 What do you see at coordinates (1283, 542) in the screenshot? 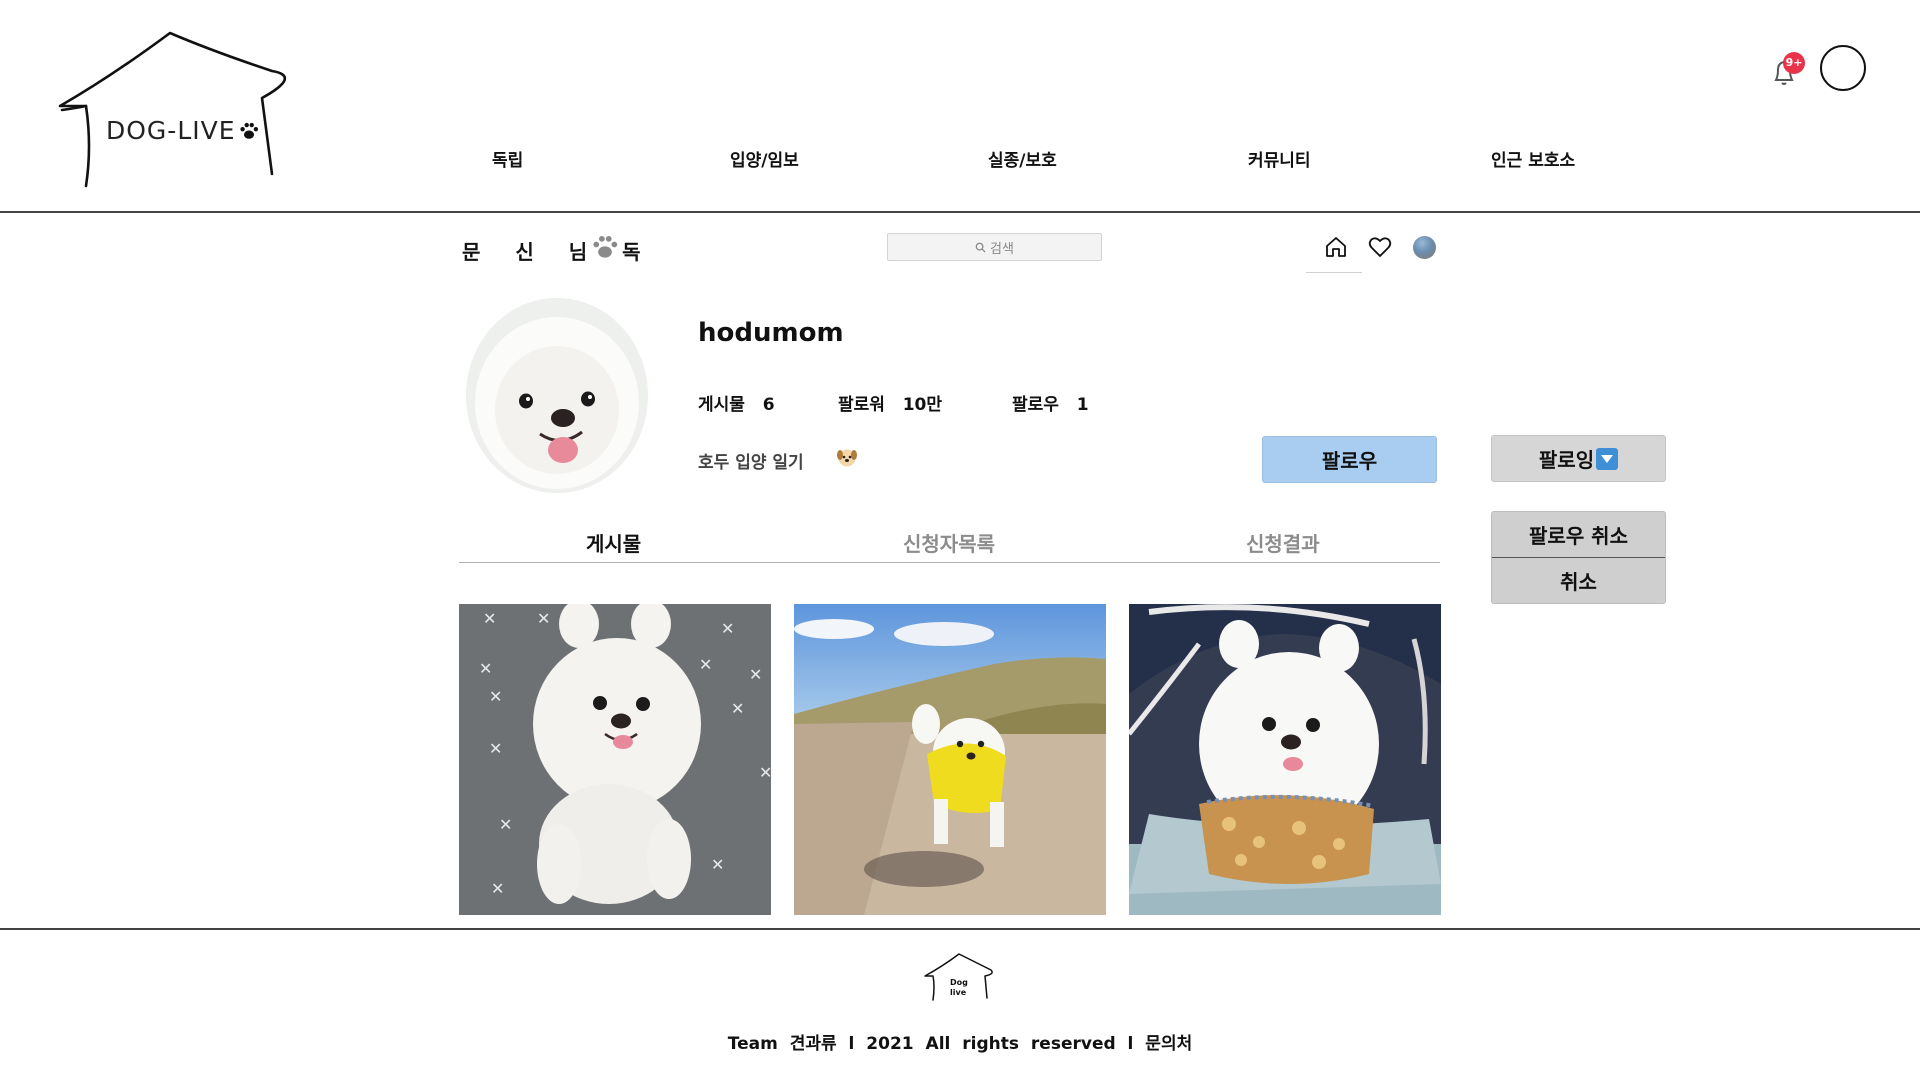
I see `tab-results: 신청결과` at bounding box center [1283, 542].